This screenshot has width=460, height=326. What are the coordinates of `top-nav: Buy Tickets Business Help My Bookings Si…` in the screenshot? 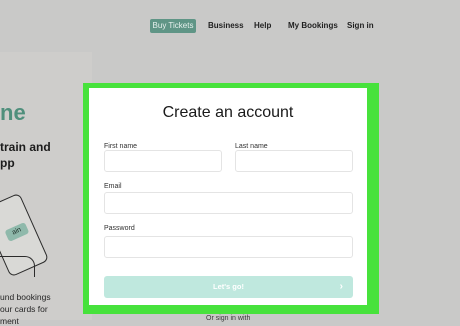 It's located at (230, 24).